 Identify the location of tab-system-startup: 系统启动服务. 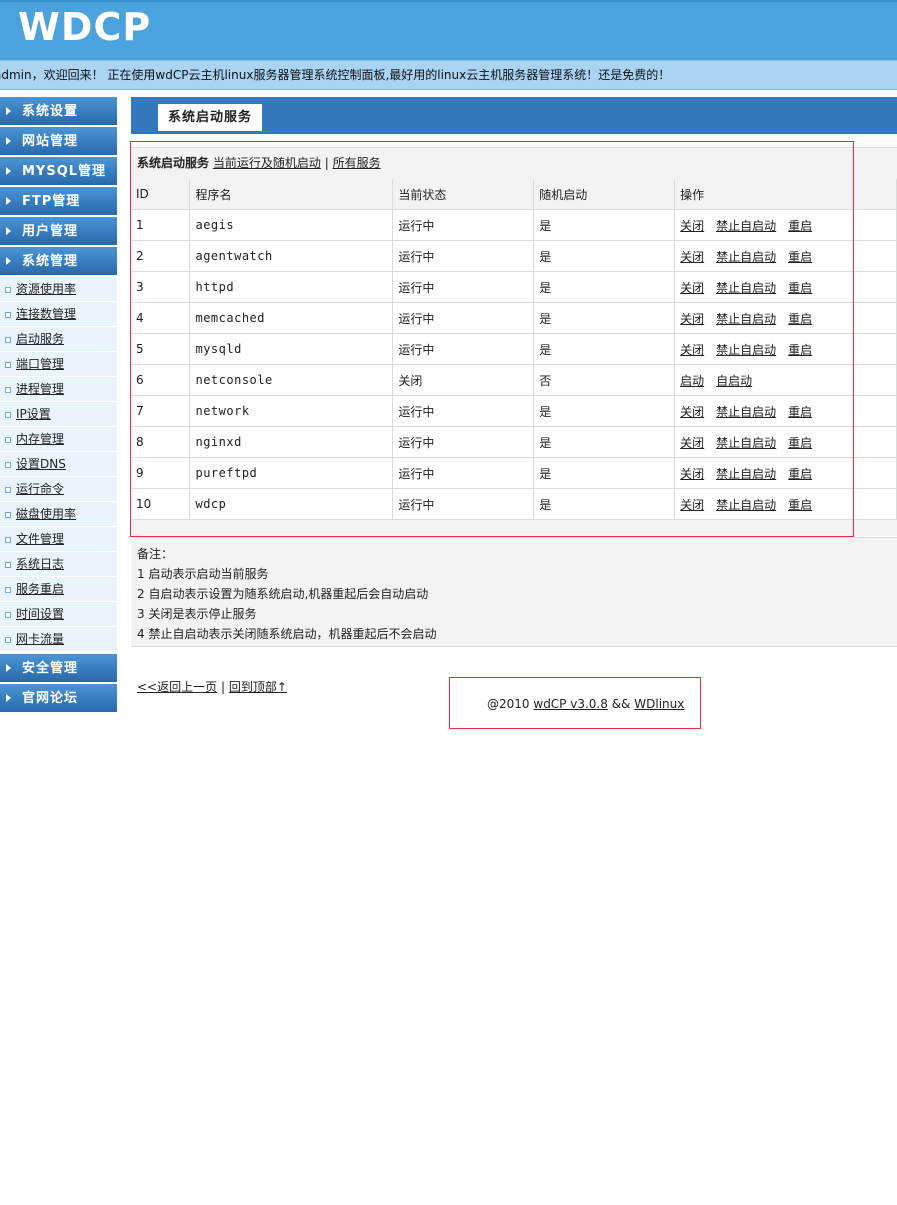
(210, 117).